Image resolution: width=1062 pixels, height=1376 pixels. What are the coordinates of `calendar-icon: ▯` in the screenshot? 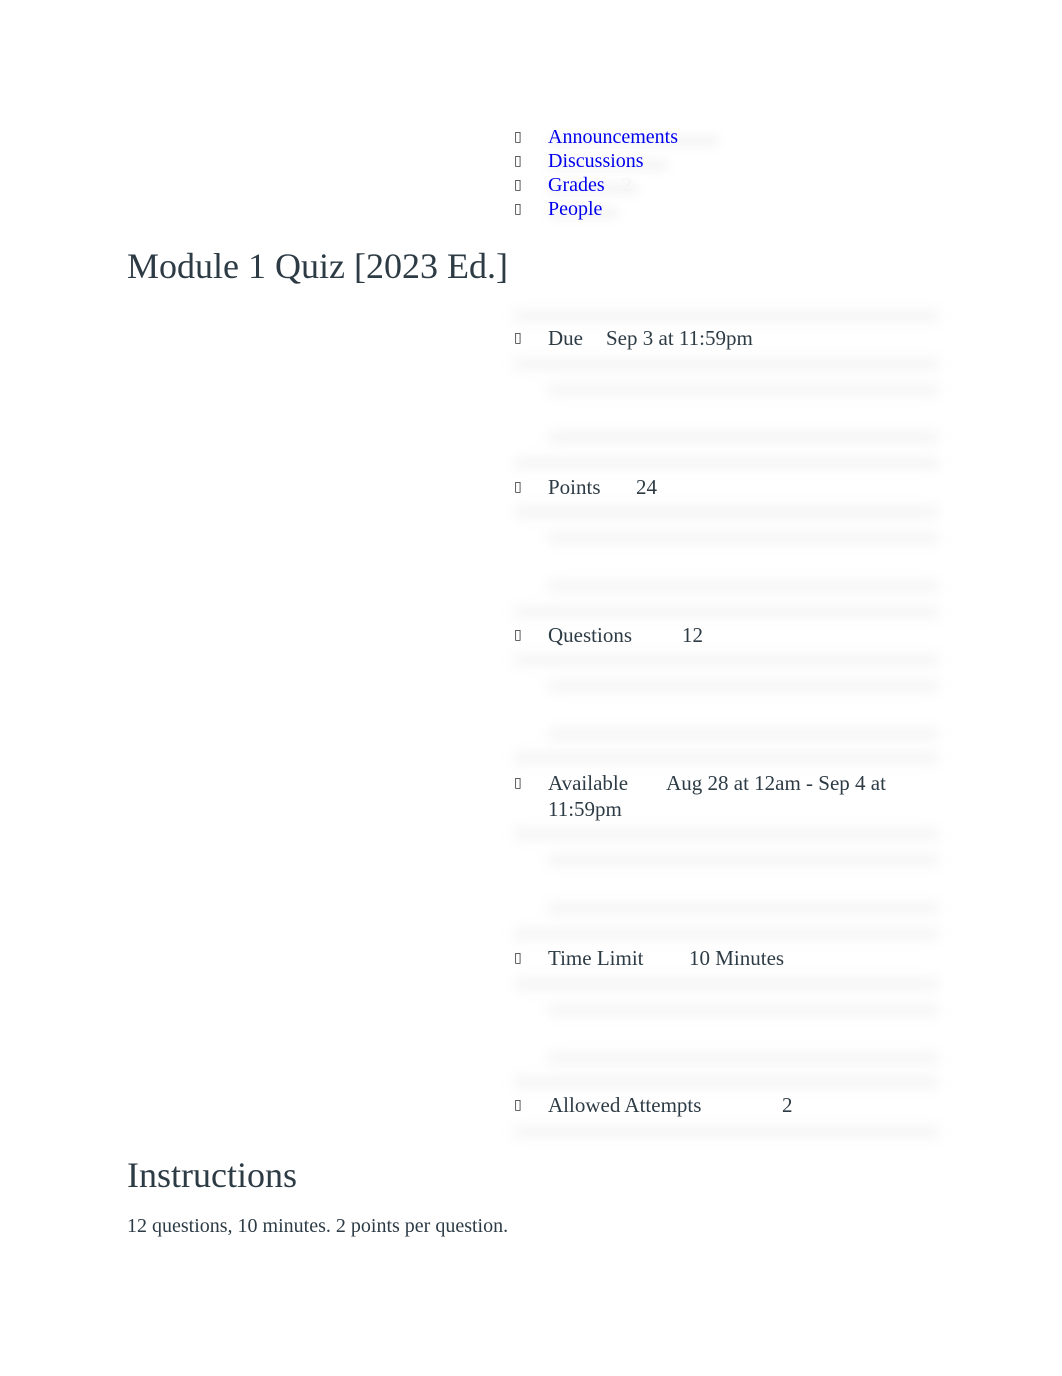 It's located at (518, 338).